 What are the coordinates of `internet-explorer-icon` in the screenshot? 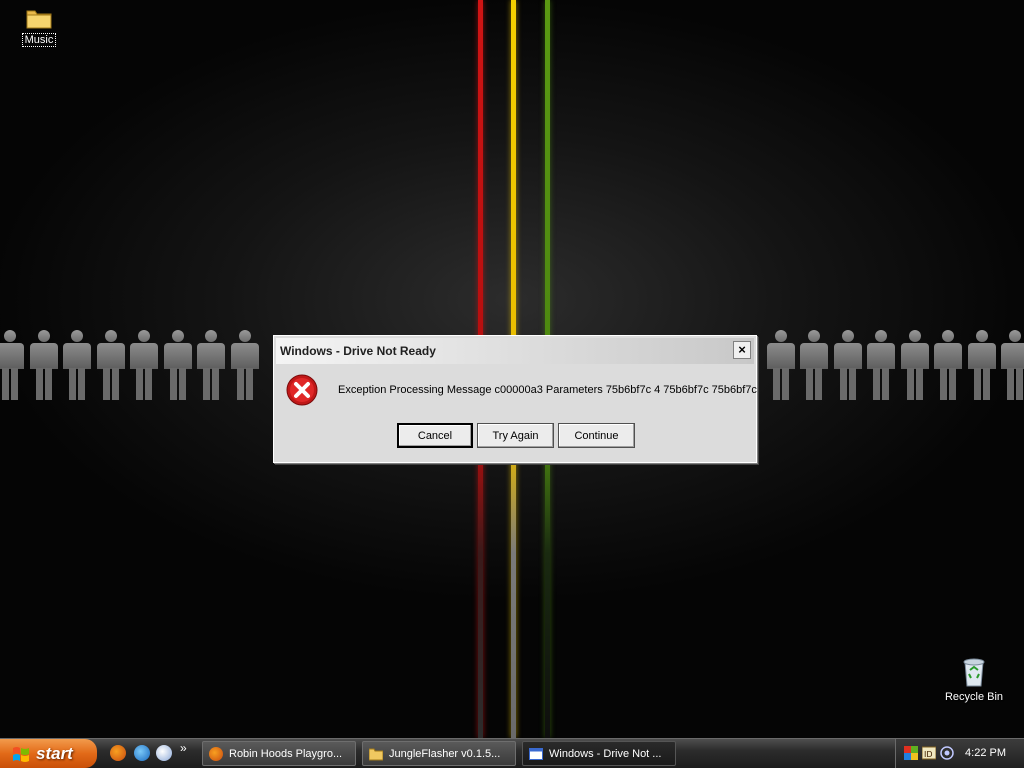 It's located at (142, 753).